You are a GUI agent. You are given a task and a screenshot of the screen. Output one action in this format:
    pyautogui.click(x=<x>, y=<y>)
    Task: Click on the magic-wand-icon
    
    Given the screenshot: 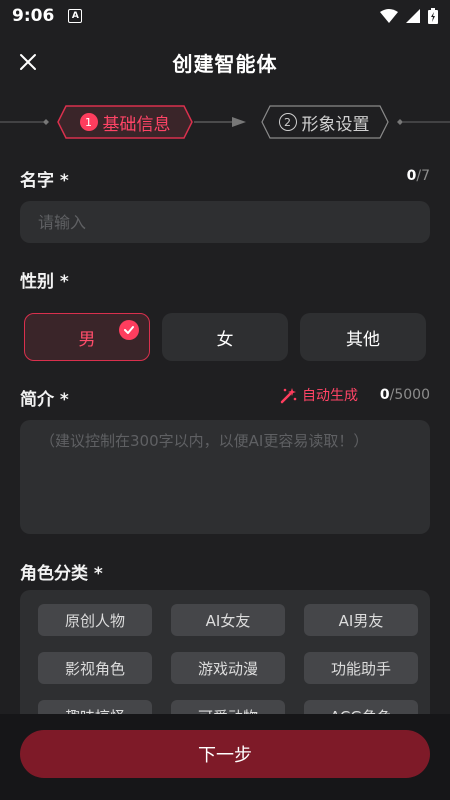 What is the action you would take?
    pyautogui.click(x=288, y=396)
    